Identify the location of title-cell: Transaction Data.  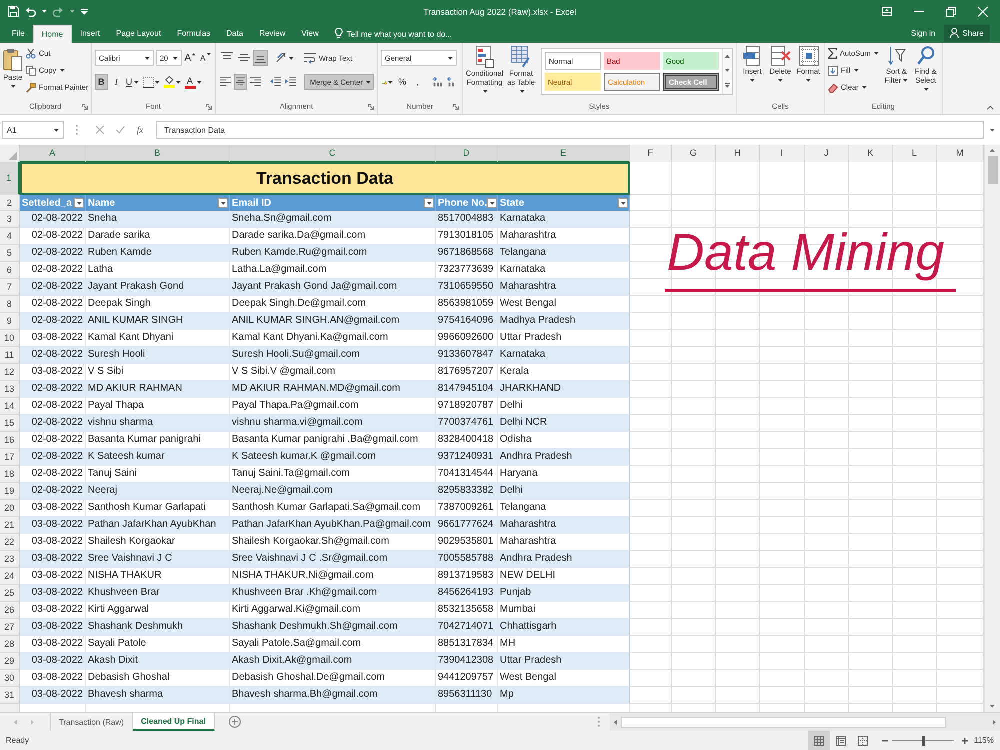
(325, 178).